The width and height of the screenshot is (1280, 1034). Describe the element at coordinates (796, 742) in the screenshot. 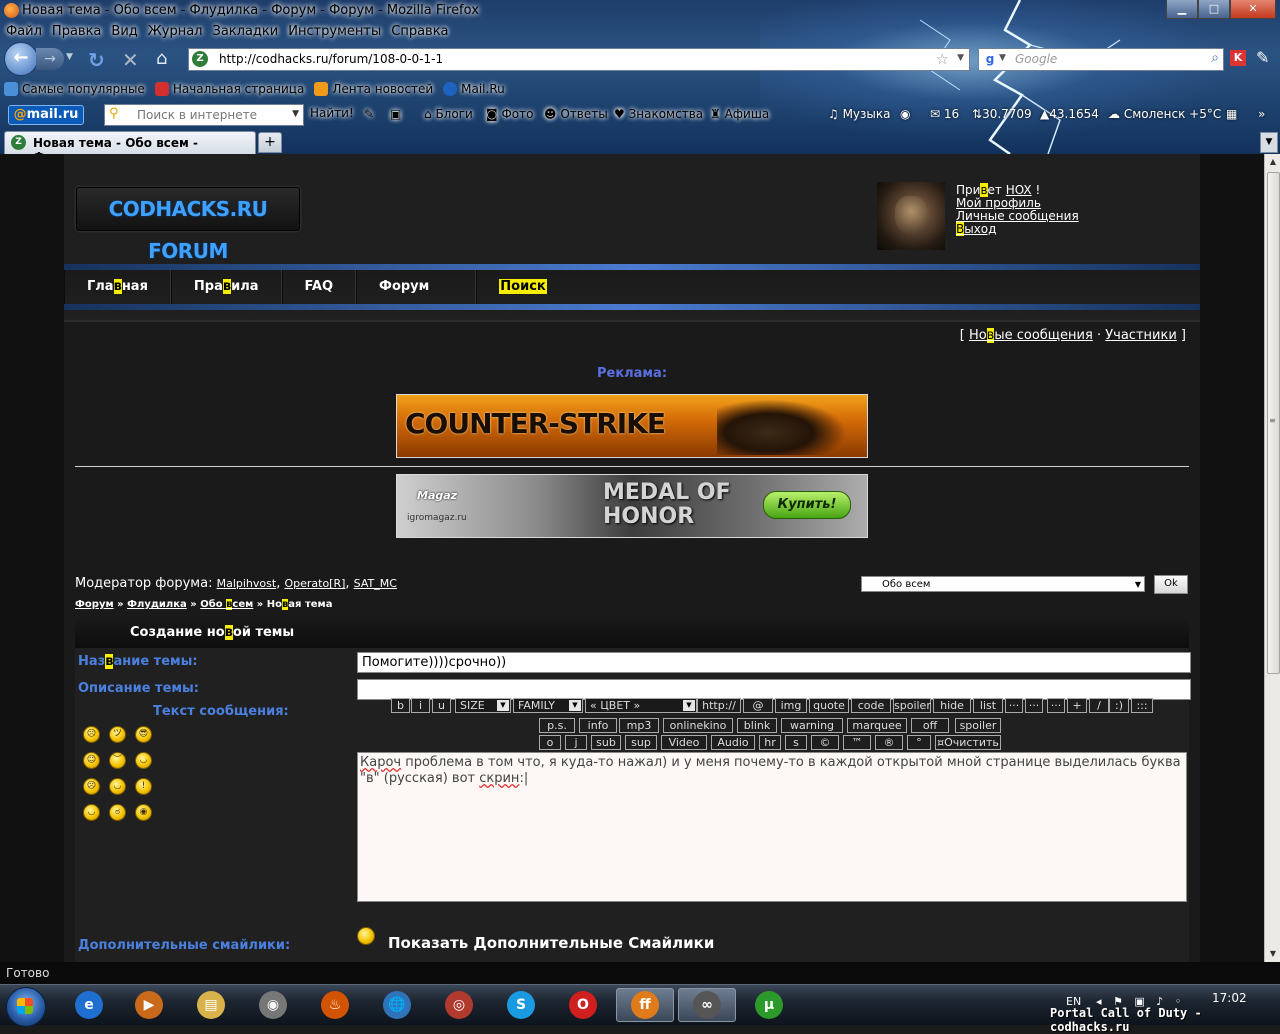

I see `bbcode-button: s` at that location.